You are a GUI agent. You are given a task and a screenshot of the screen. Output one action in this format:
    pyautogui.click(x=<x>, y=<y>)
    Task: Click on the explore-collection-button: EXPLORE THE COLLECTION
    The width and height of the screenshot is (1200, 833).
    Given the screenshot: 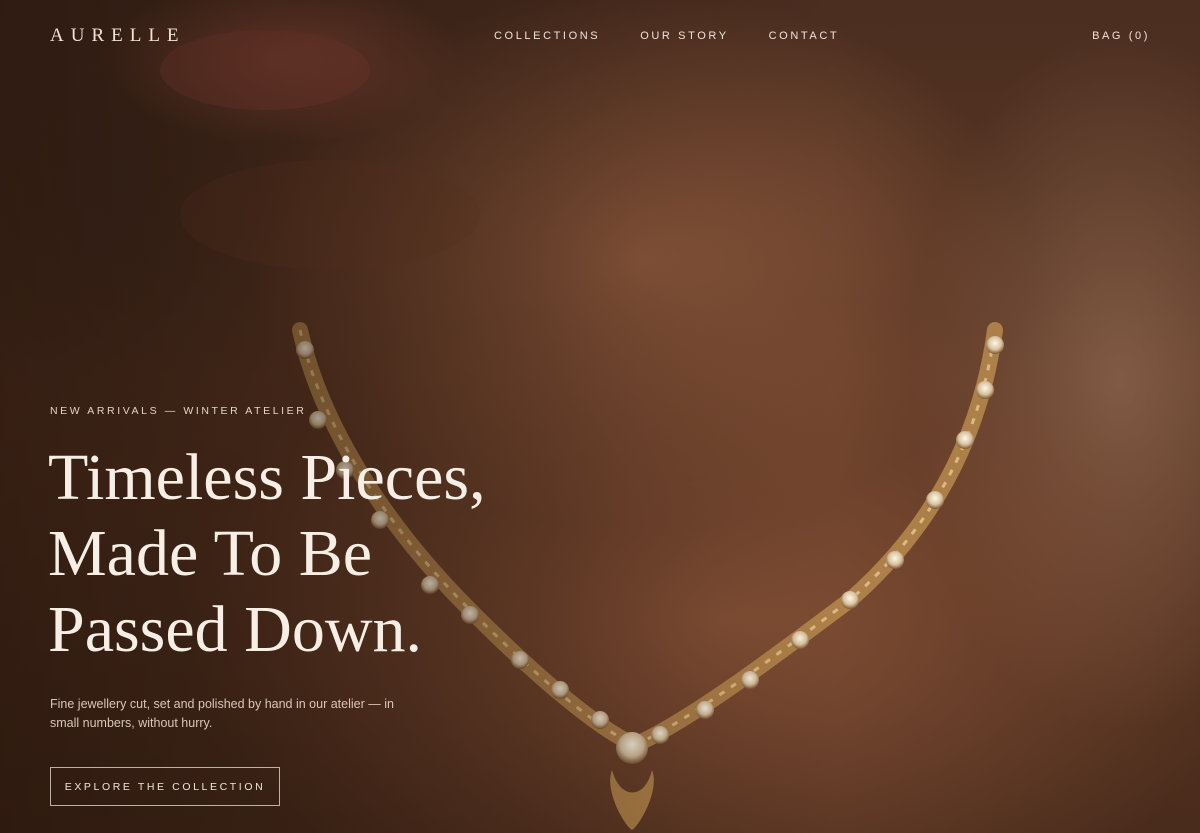 What is the action you would take?
    pyautogui.click(x=165, y=786)
    